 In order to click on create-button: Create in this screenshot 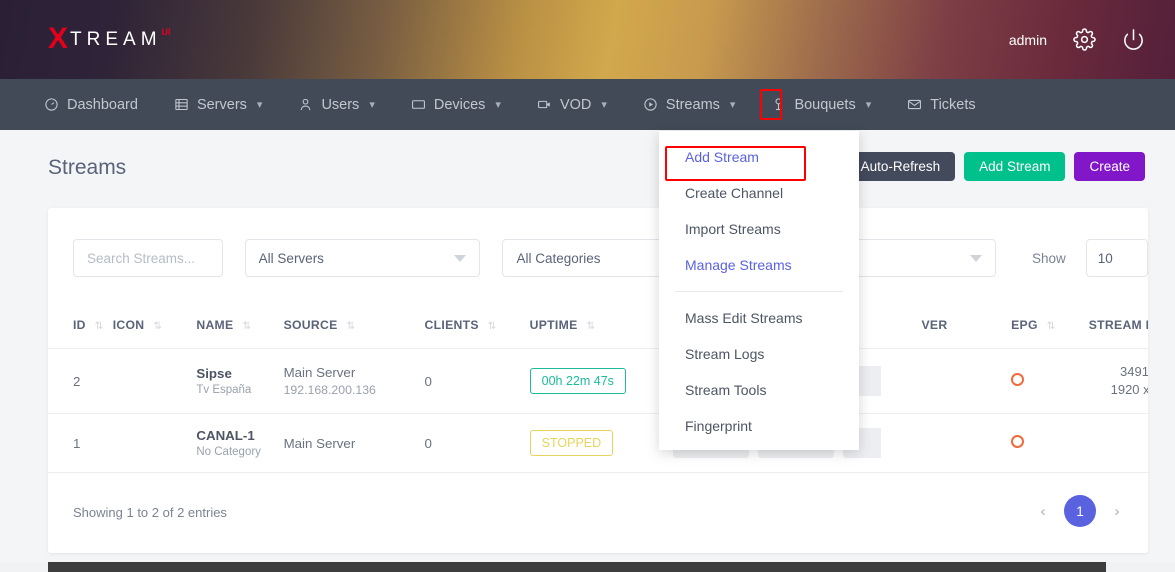, I will do `click(1109, 166)`.